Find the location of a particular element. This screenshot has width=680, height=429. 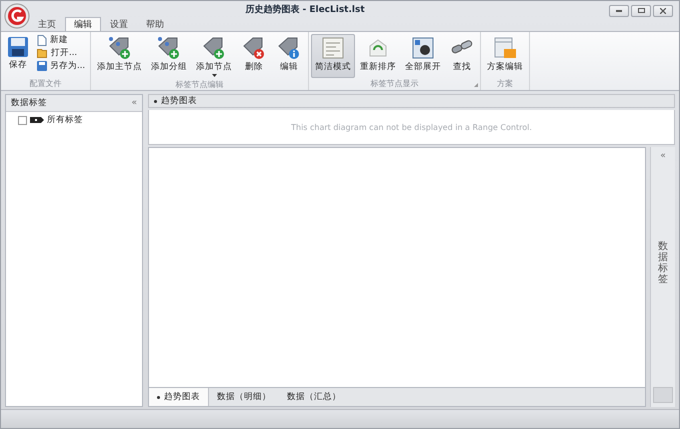

close-icon is located at coordinates (663, 11).